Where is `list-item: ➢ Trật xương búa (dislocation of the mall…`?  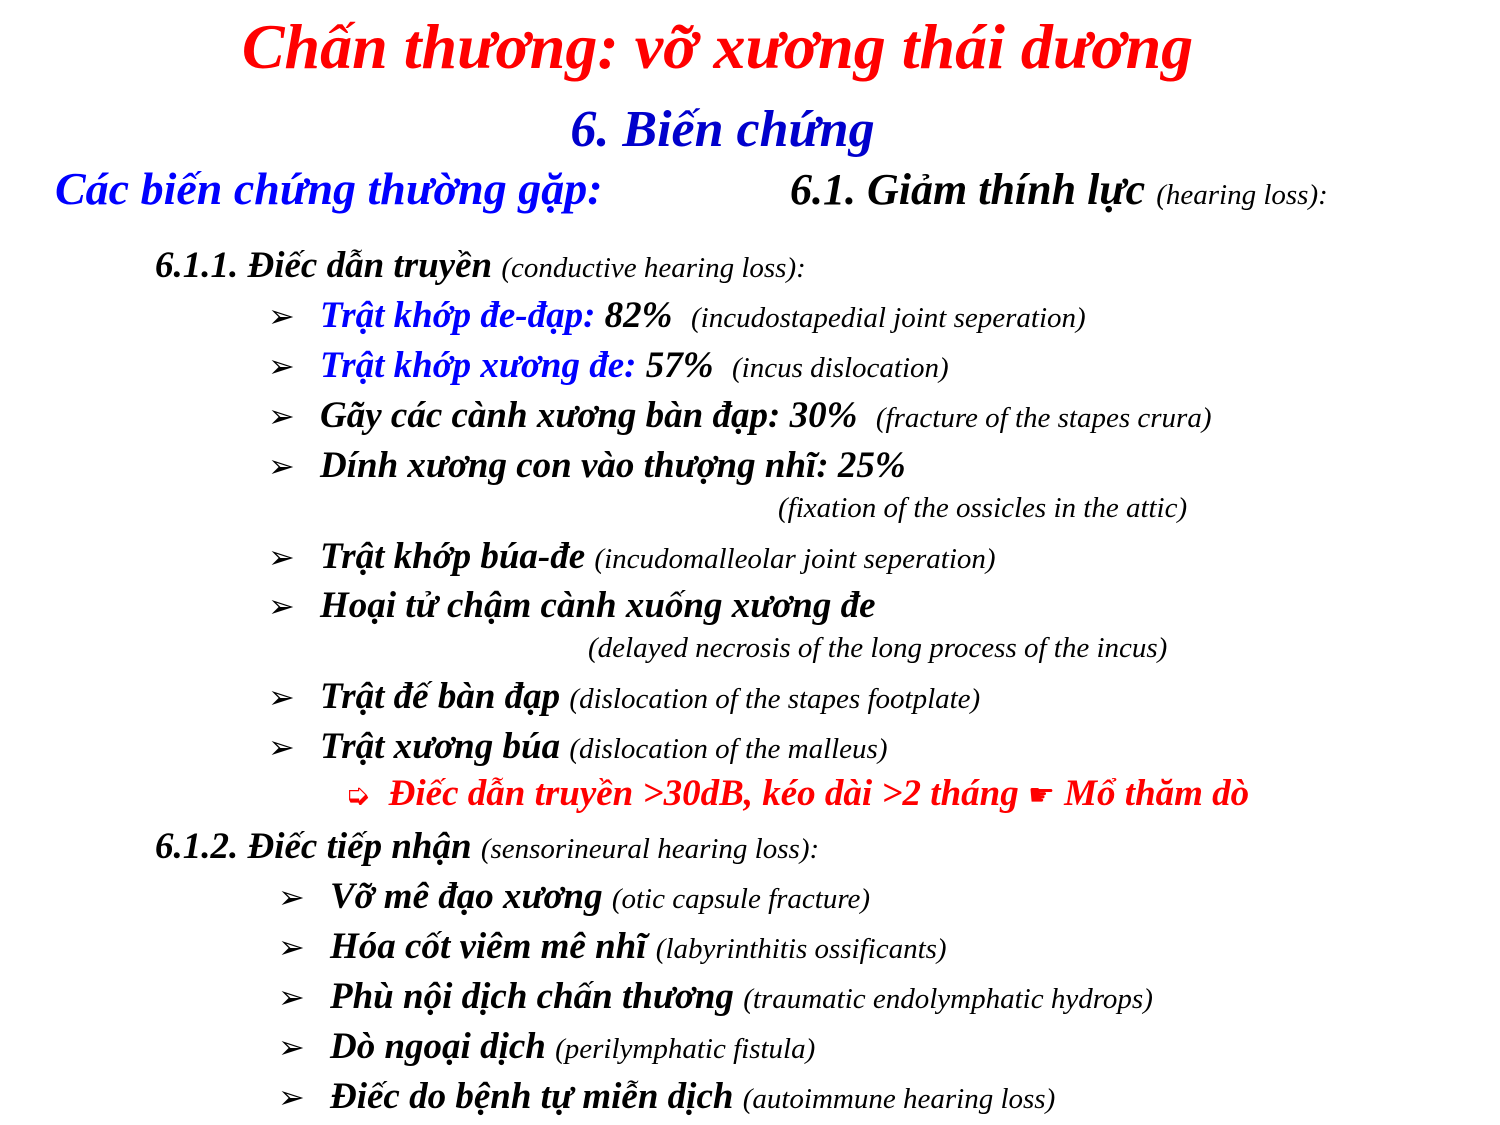
list-item: ➢ Trật xương búa (dislocation of the mall… is located at coordinates (578, 746).